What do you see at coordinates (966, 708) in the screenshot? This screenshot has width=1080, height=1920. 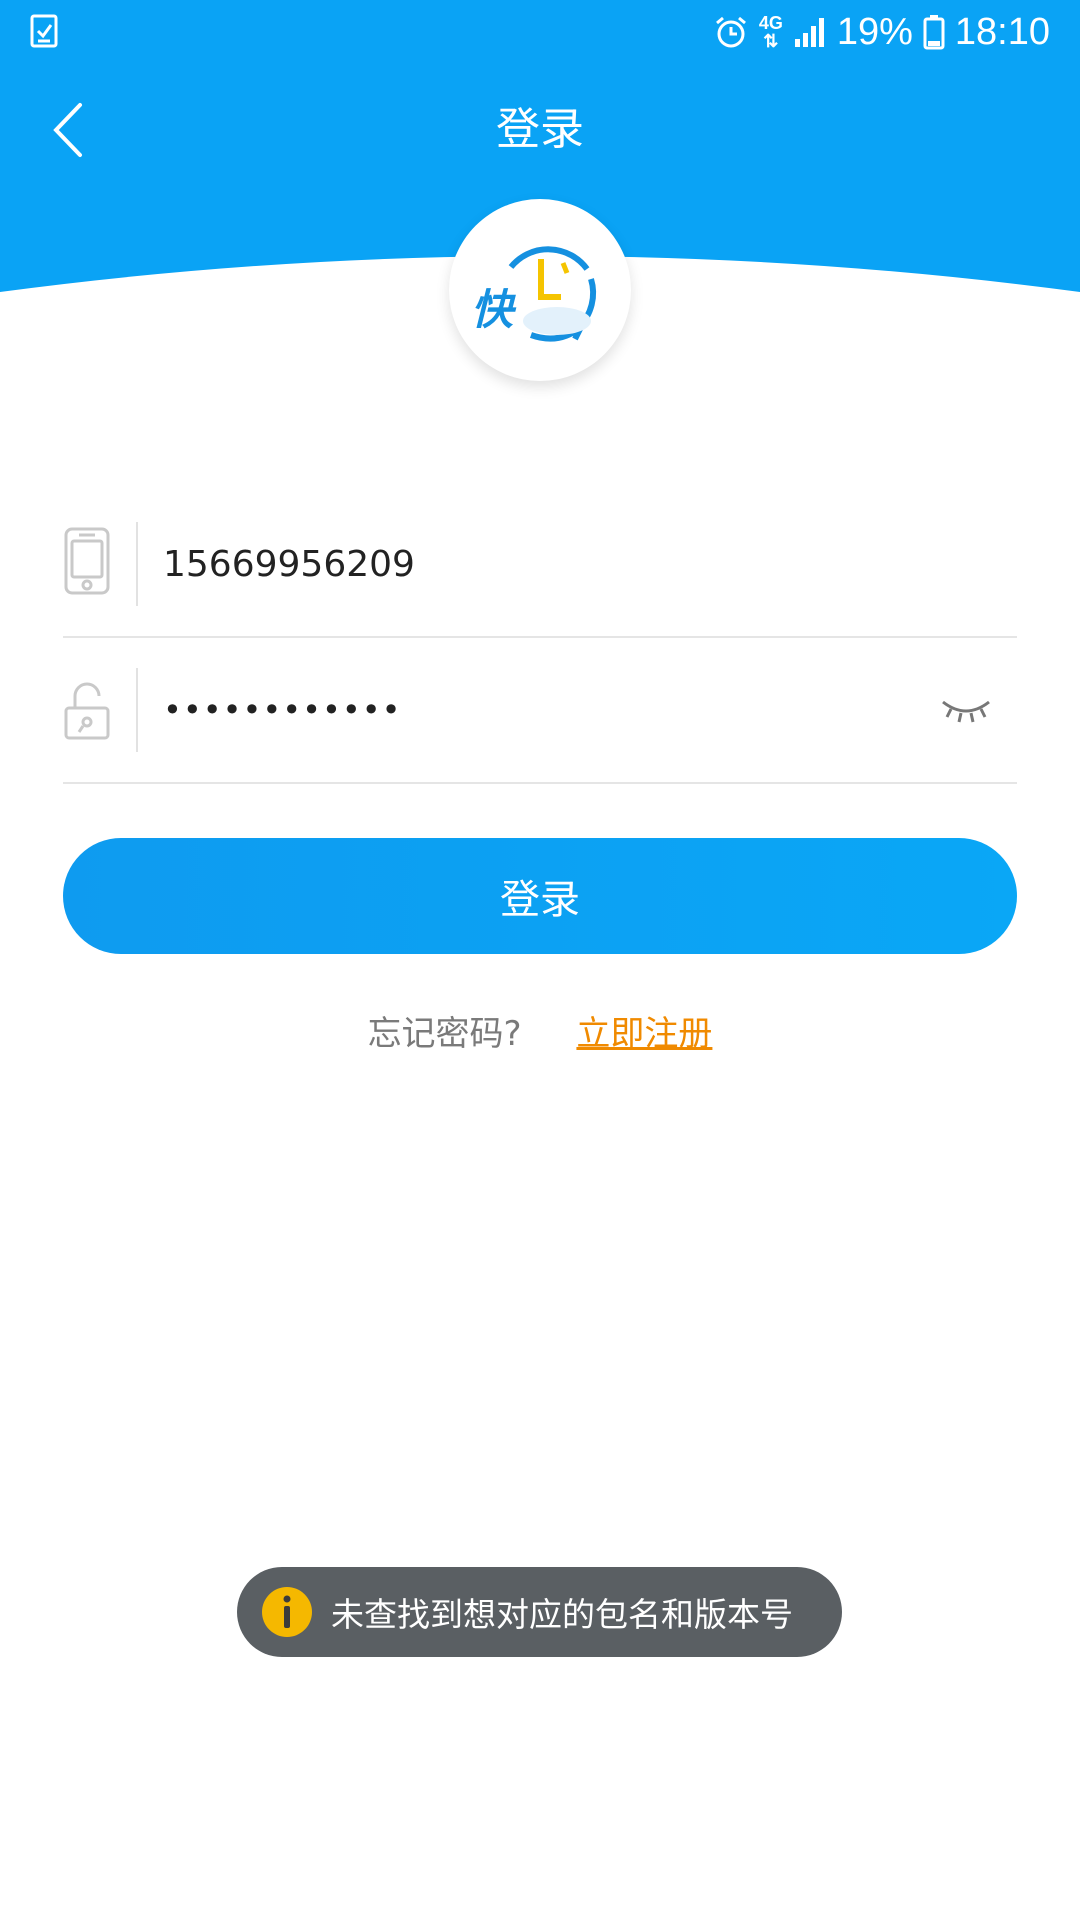 I see `eye-closed-icon` at bounding box center [966, 708].